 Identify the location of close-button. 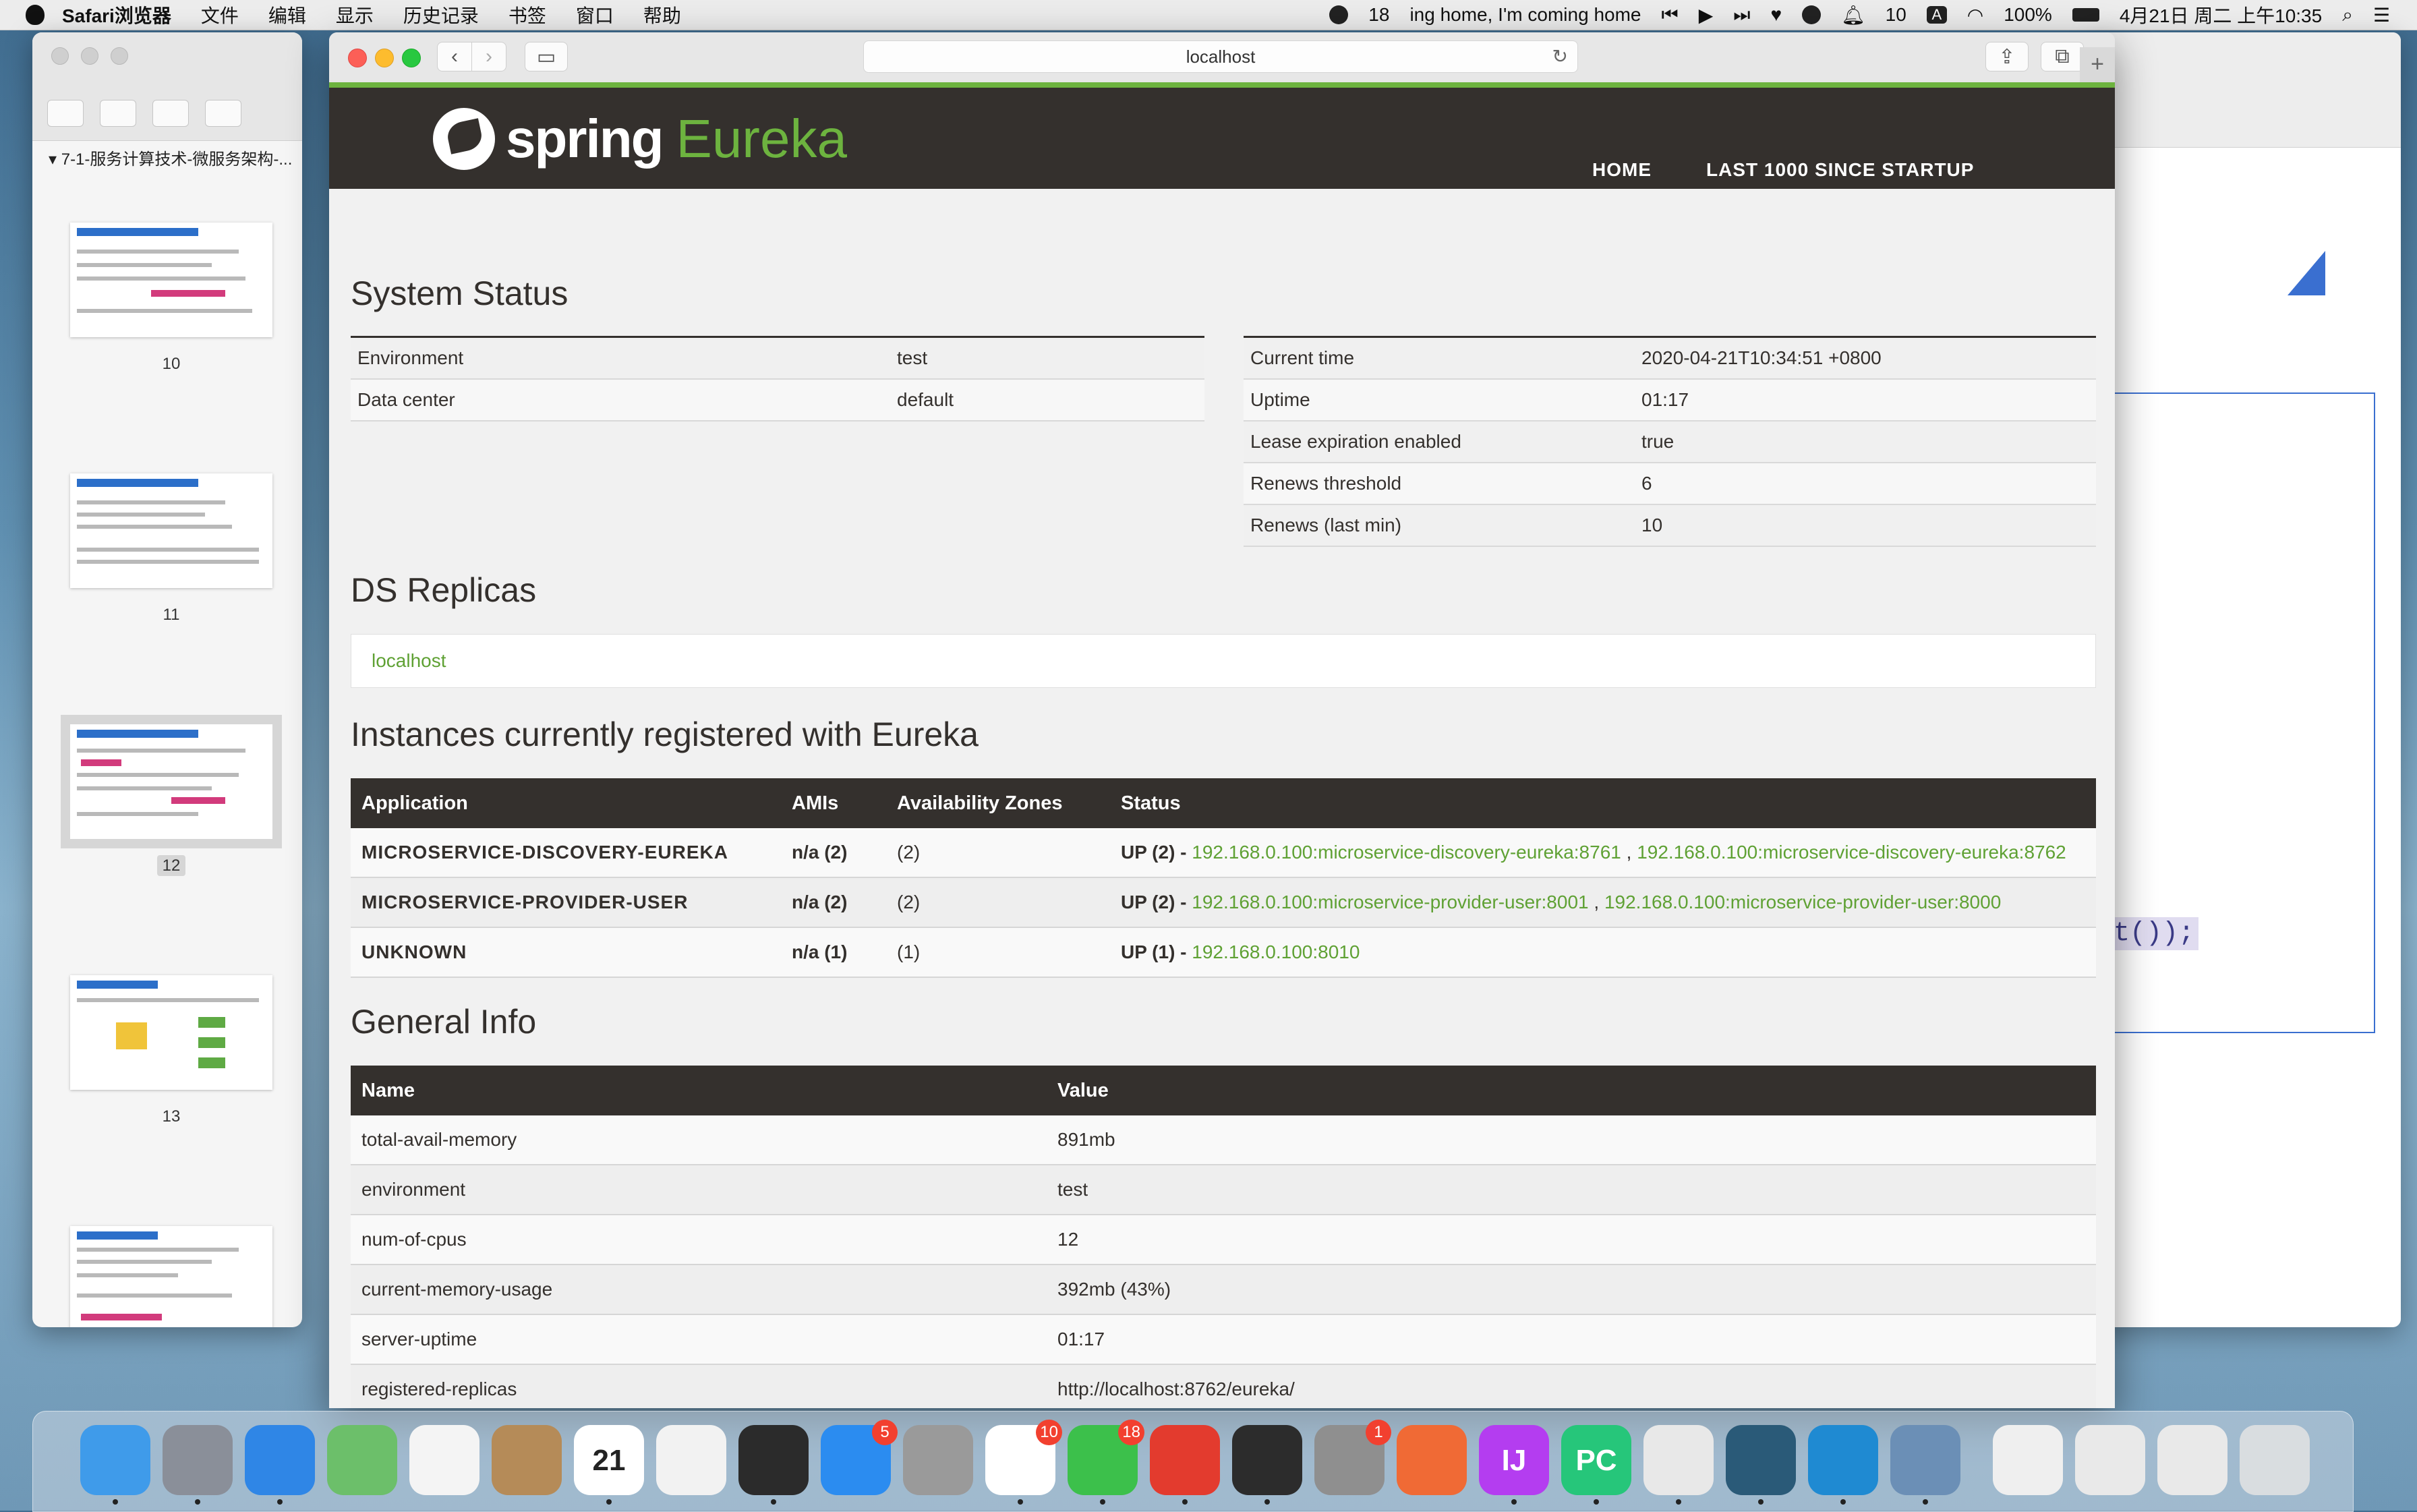
(357, 58).